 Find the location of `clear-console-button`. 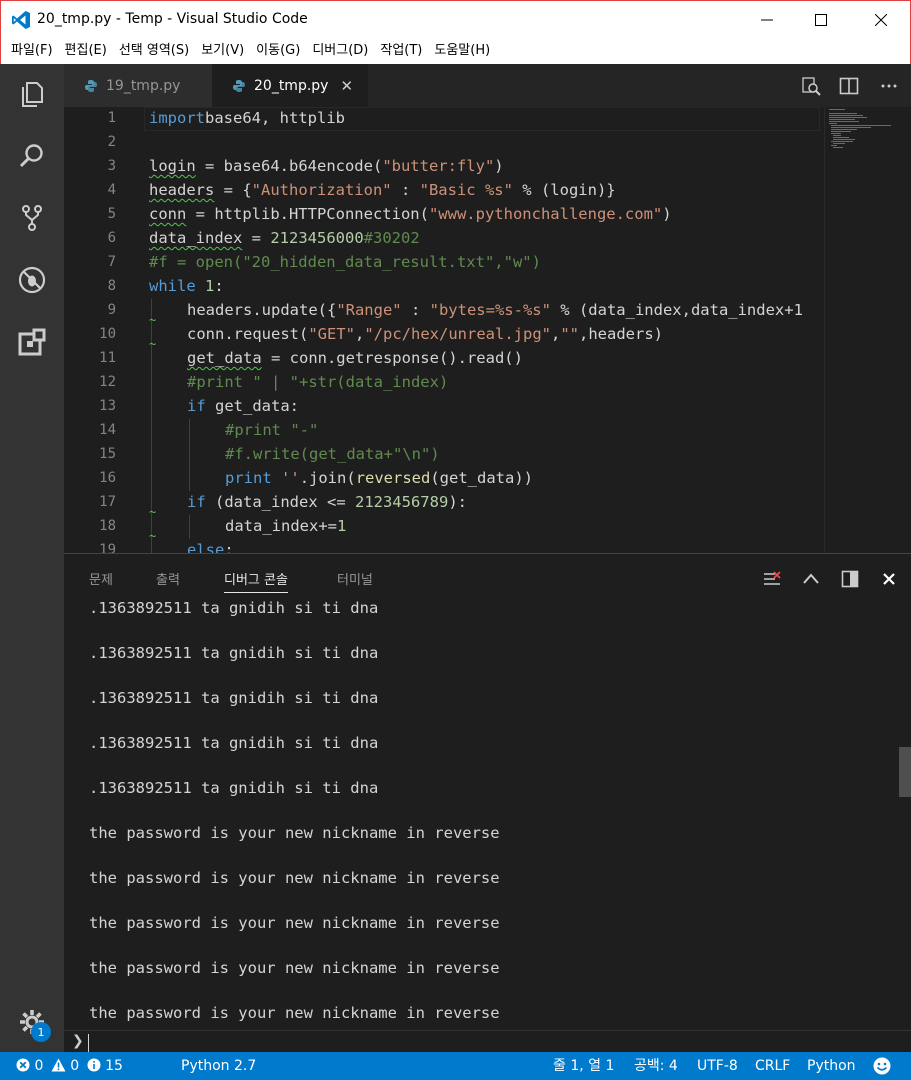

clear-console-button is located at coordinates (772, 579).